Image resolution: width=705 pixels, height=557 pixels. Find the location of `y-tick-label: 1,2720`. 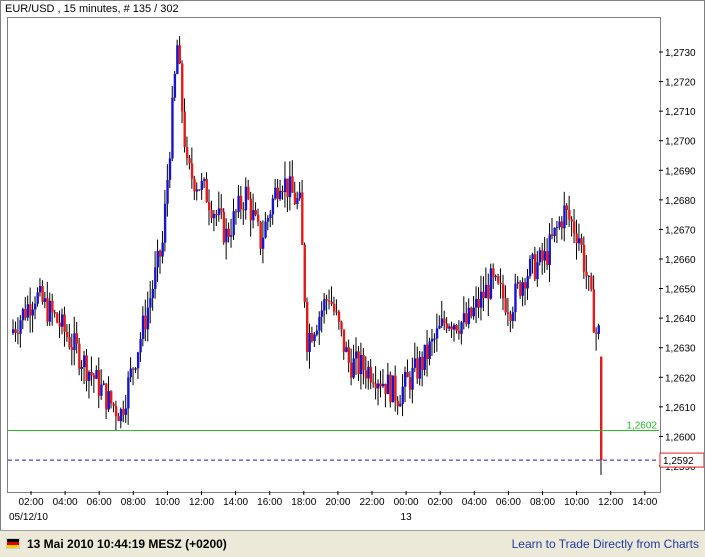

y-tick-label: 1,2720 is located at coordinates (680, 83).